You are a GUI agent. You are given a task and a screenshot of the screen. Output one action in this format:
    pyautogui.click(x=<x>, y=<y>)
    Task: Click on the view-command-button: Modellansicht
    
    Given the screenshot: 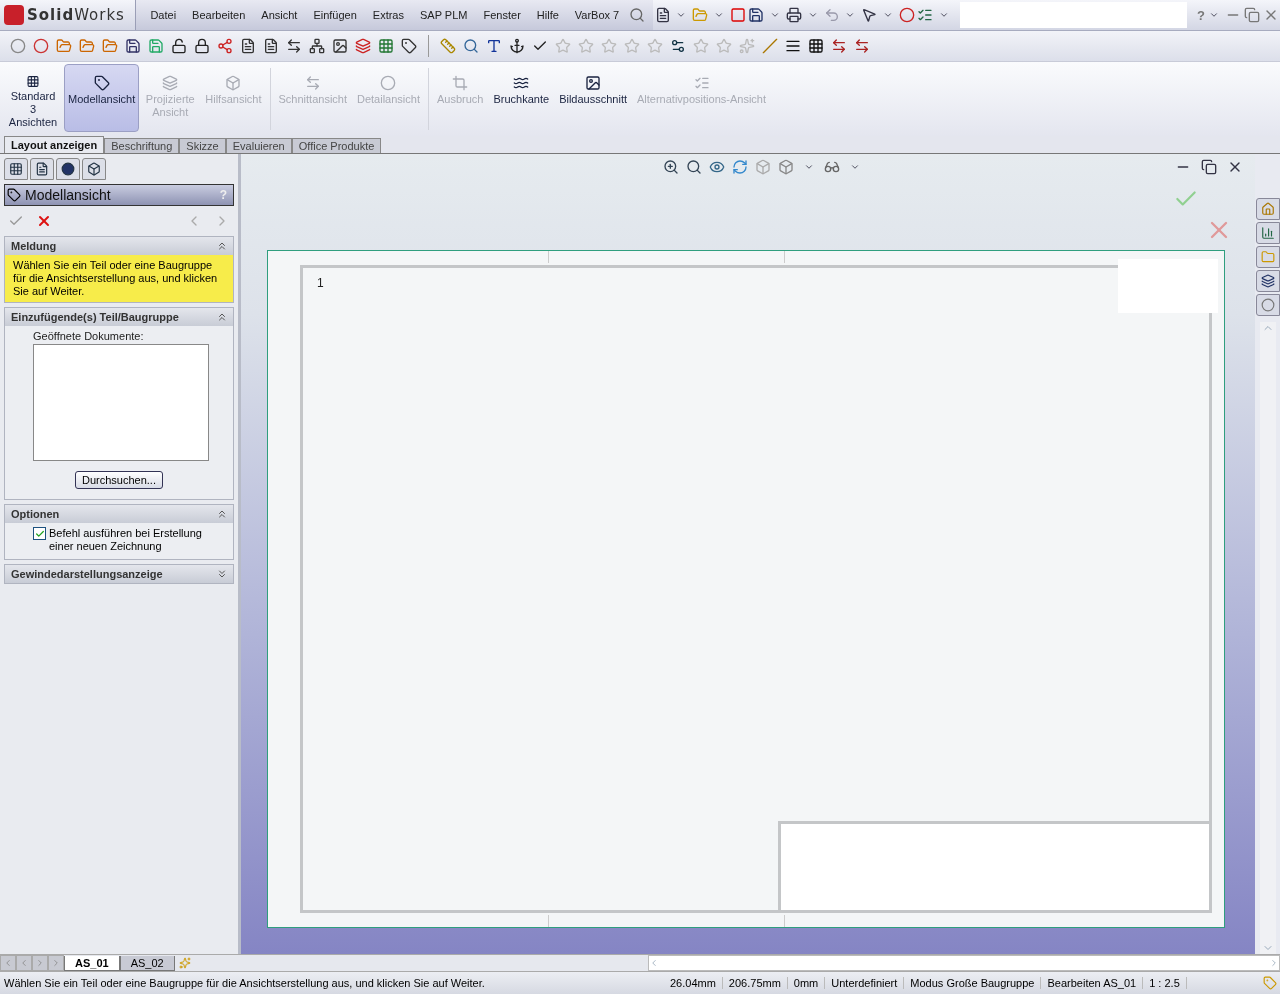 What is the action you would take?
    pyautogui.click(x=102, y=98)
    